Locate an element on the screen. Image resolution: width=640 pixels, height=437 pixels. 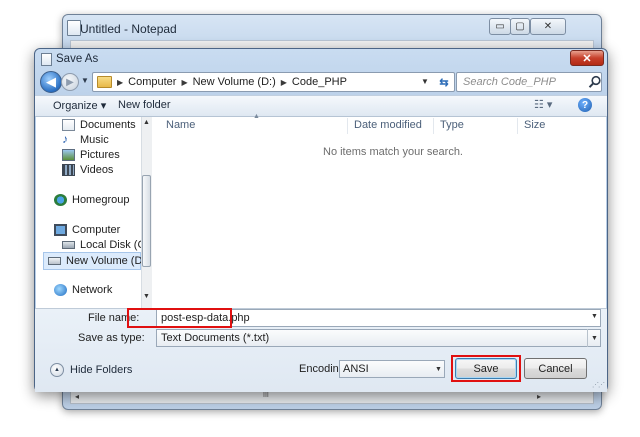
computer-icon is located at coordinates (60, 230).